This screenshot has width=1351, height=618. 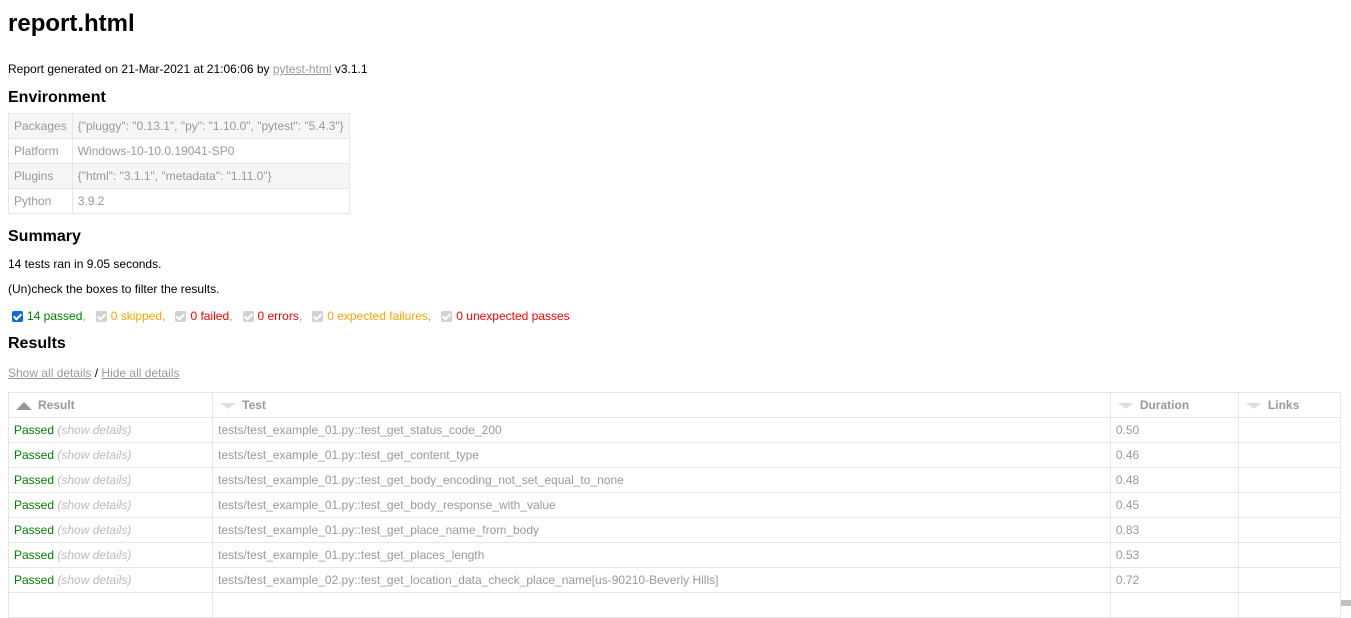 I want to click on filter-checkbox-skipped, so click(x=101, y=316).